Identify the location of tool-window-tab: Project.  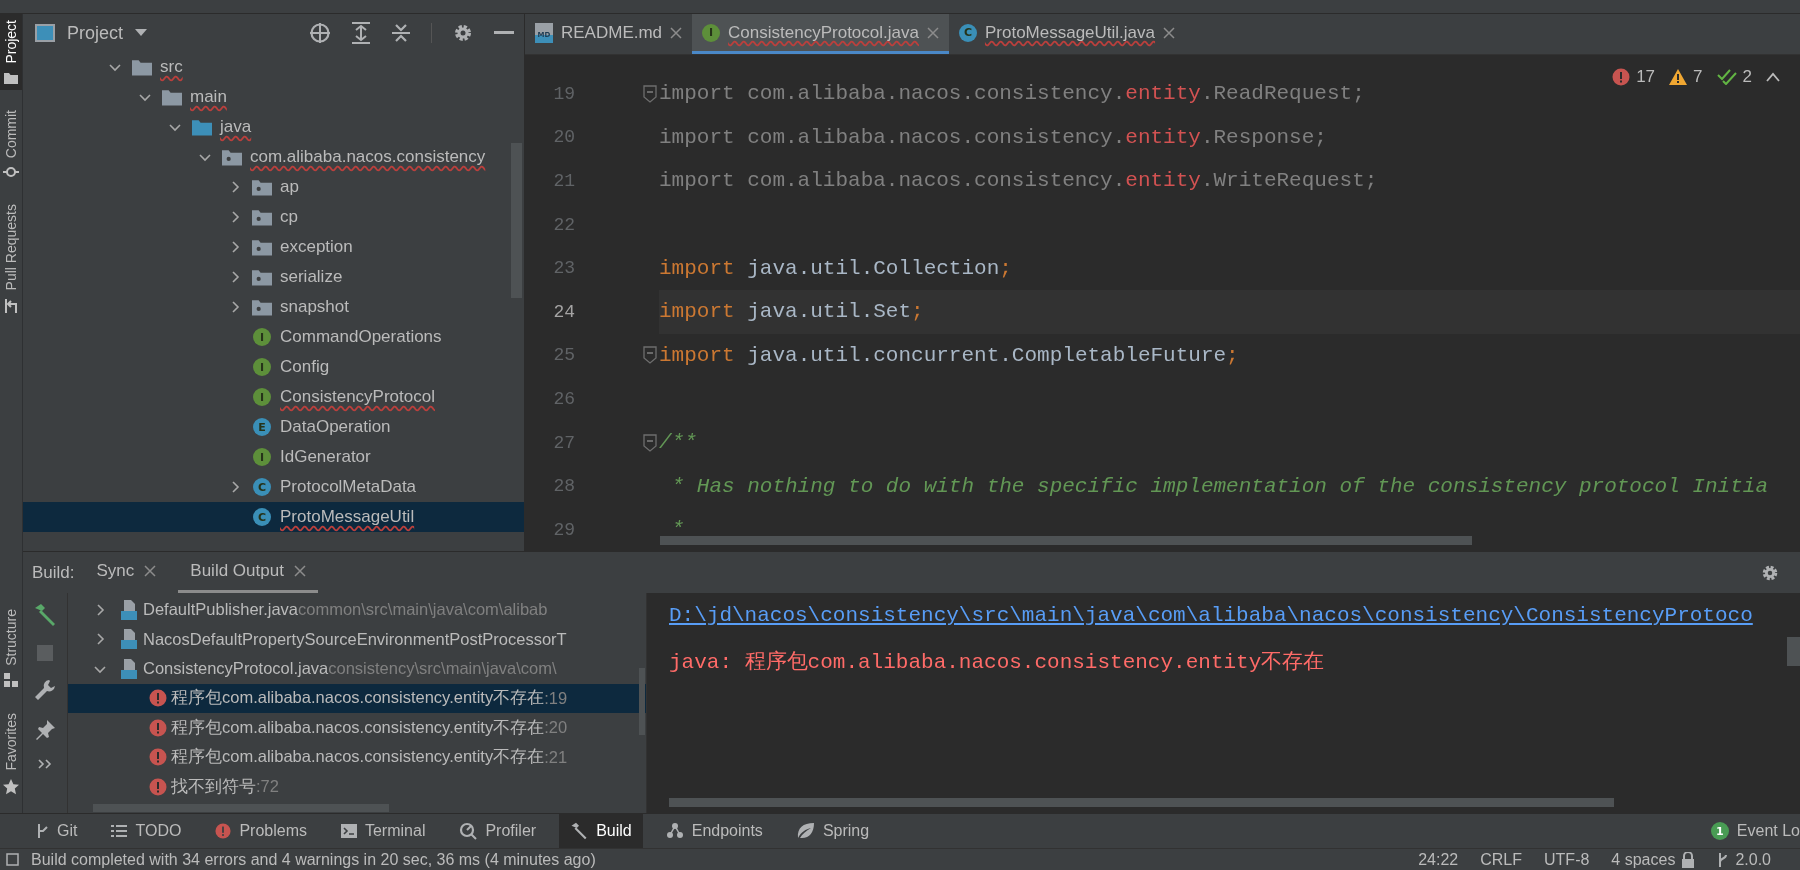
(11, 52).